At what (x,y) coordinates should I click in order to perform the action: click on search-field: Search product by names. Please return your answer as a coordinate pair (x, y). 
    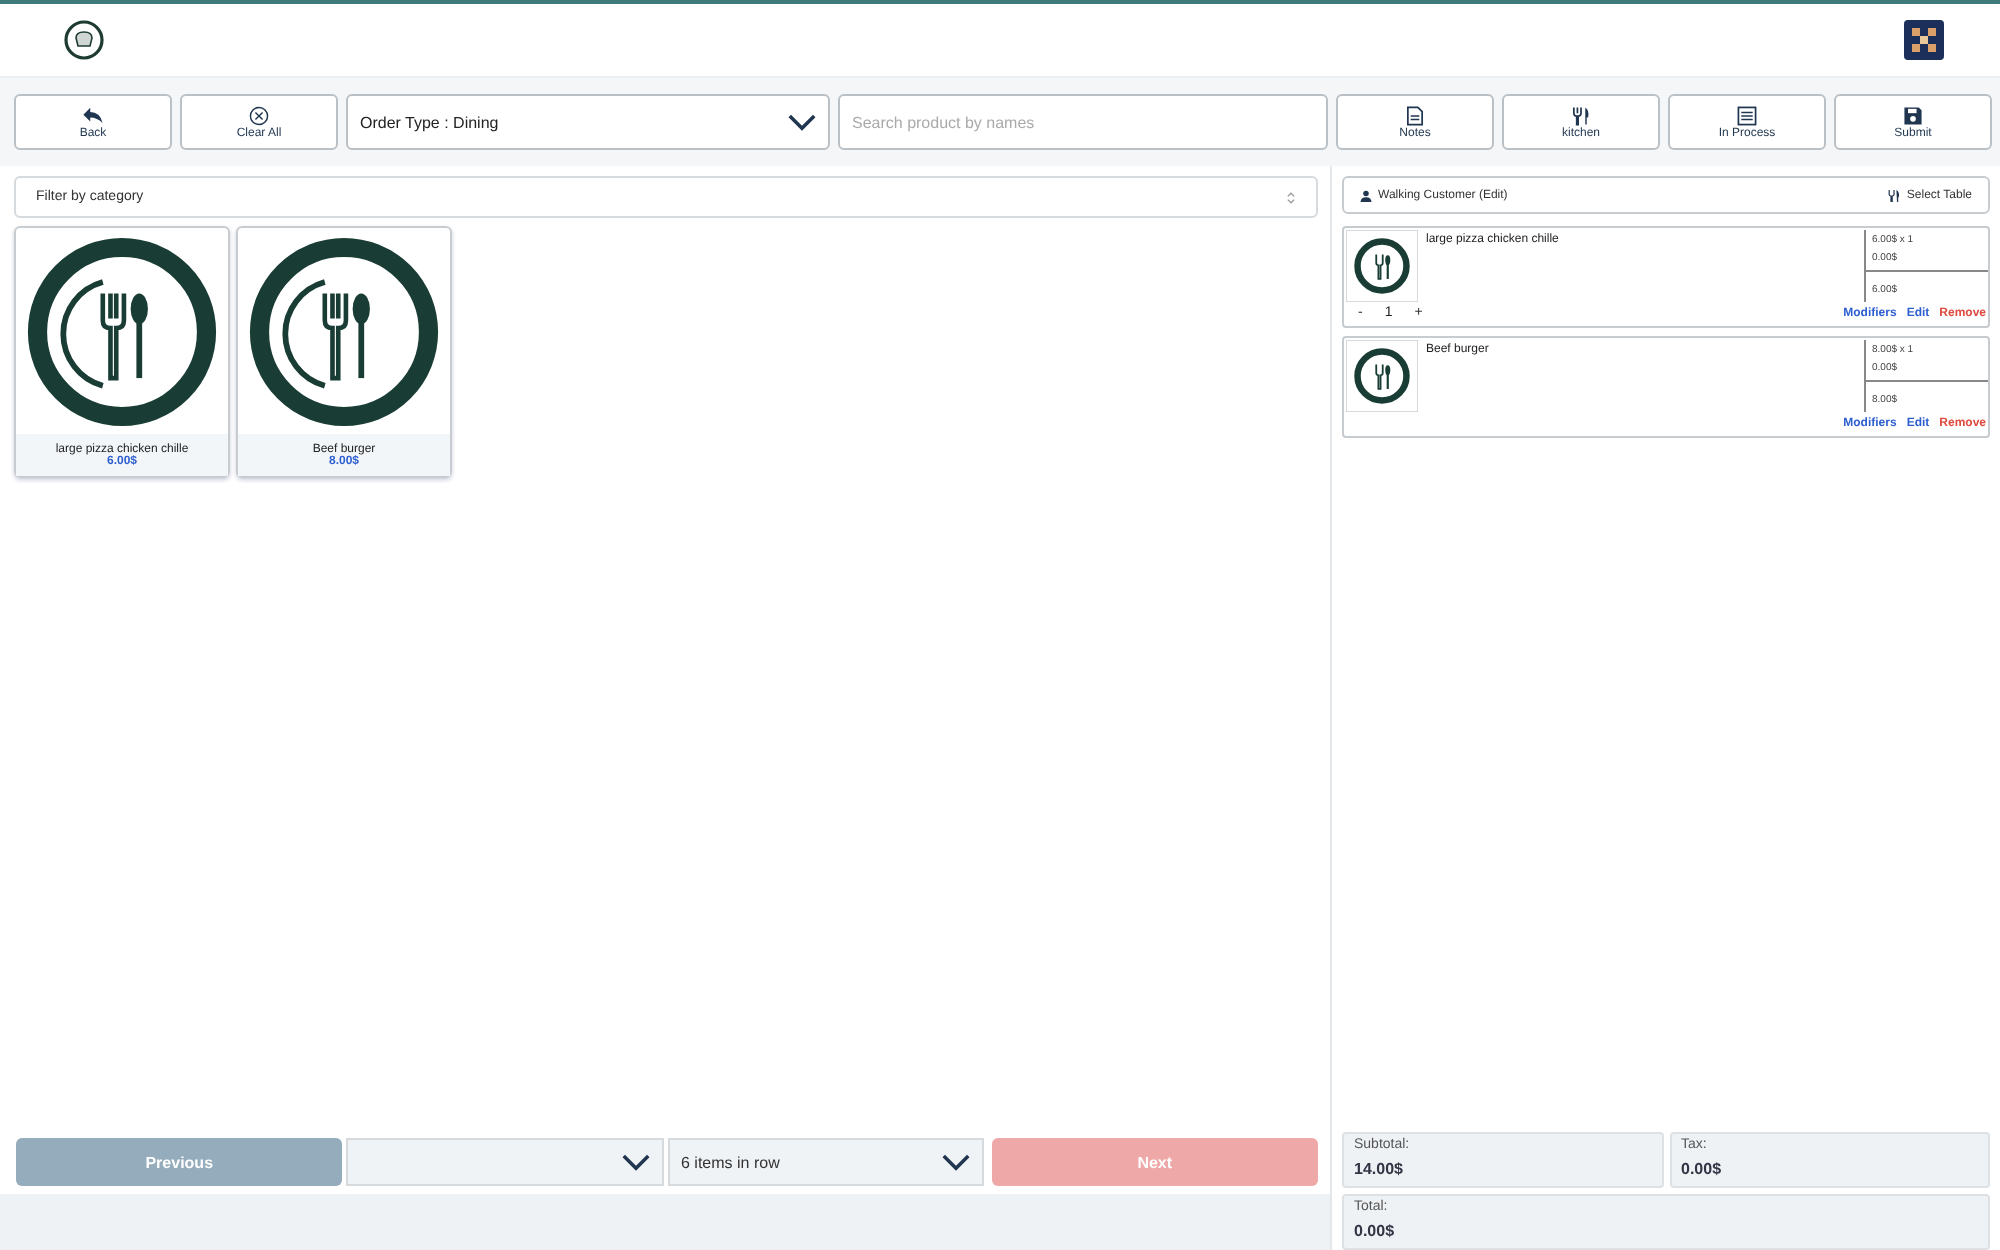
    Looking at the image, I should click on (1083, 122).